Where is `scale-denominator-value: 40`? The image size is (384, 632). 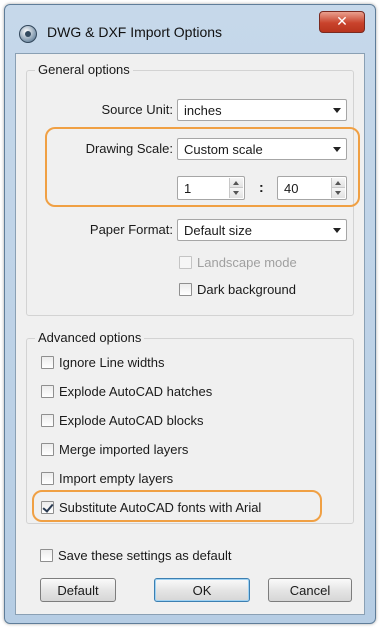
scale-denominator-value: 40 is located at coordinates (291, 188).